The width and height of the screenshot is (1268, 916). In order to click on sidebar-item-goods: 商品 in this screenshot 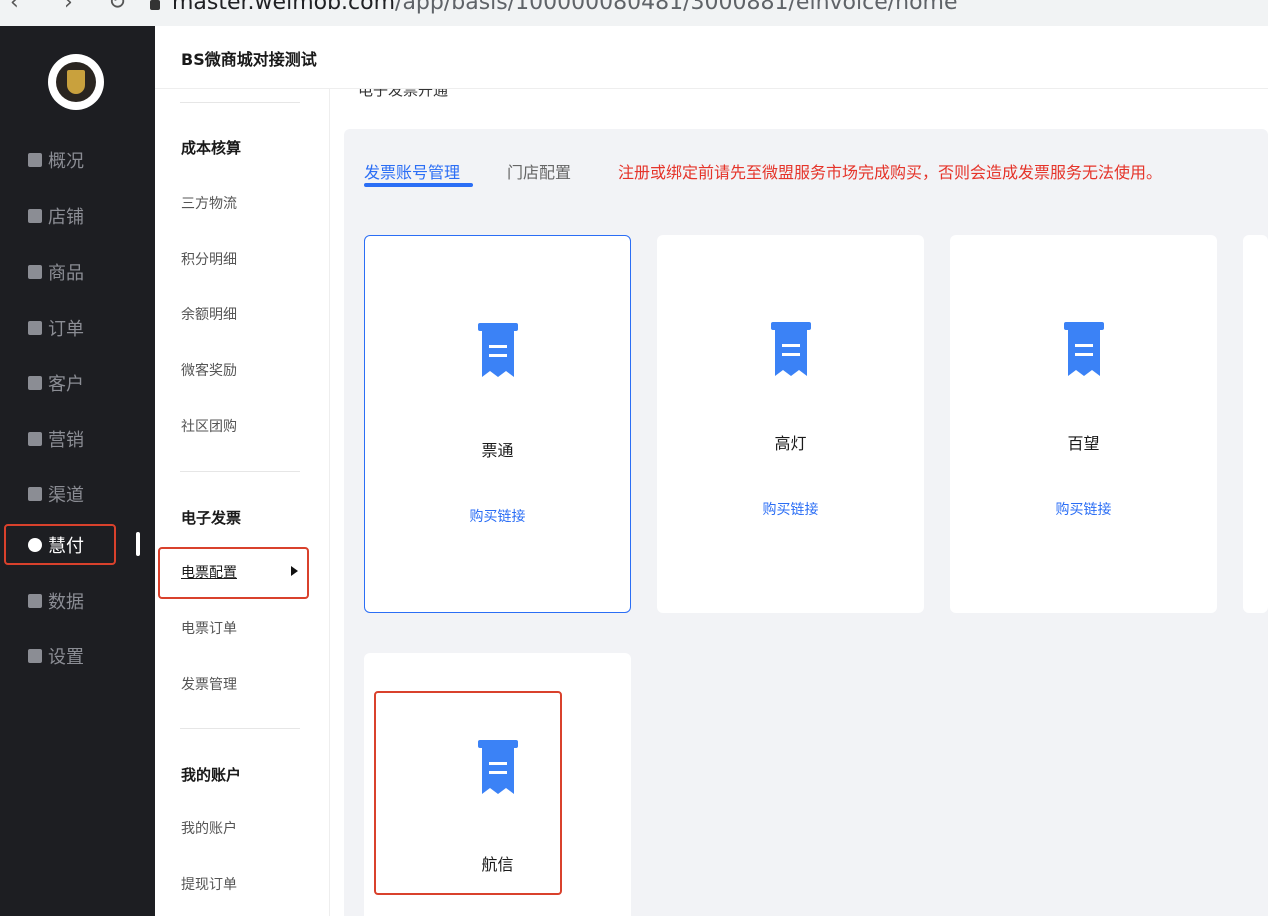, I will do `click(56, 272)`.